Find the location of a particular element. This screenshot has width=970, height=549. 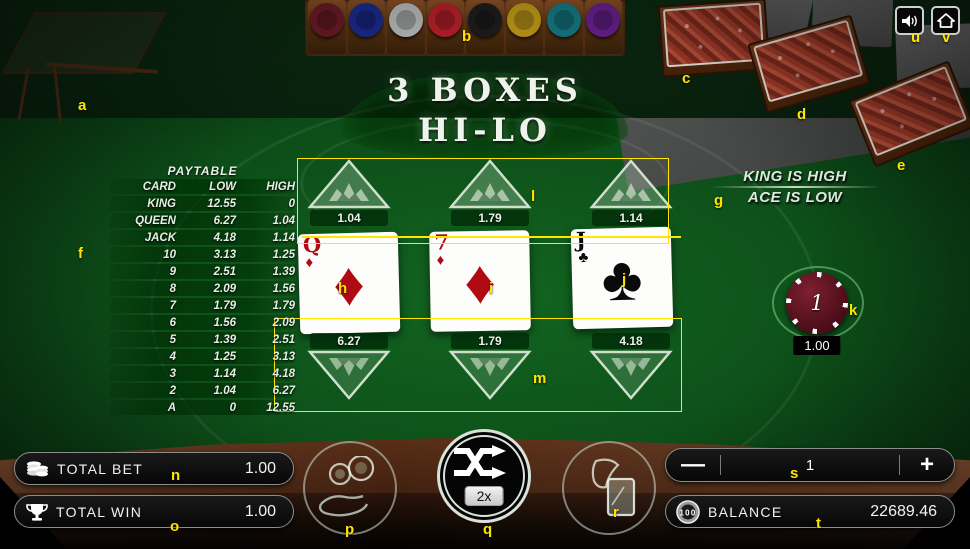

total-win-value: 1.00 is located at coordinates (260, 511).